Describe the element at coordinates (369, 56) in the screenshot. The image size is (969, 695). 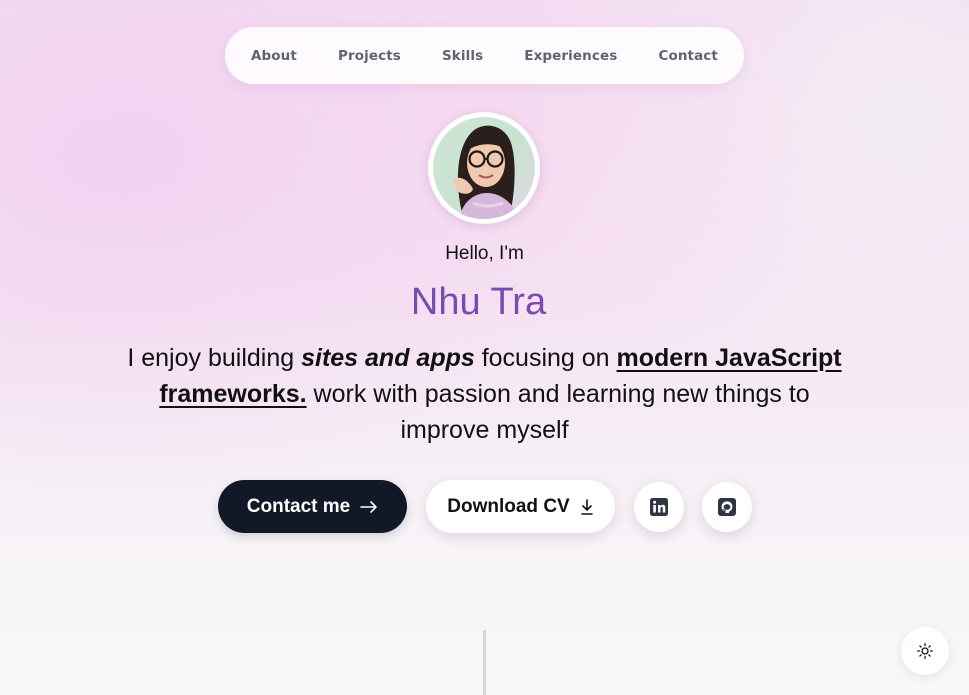
I see `nav-link-projects: Projects` at that location.